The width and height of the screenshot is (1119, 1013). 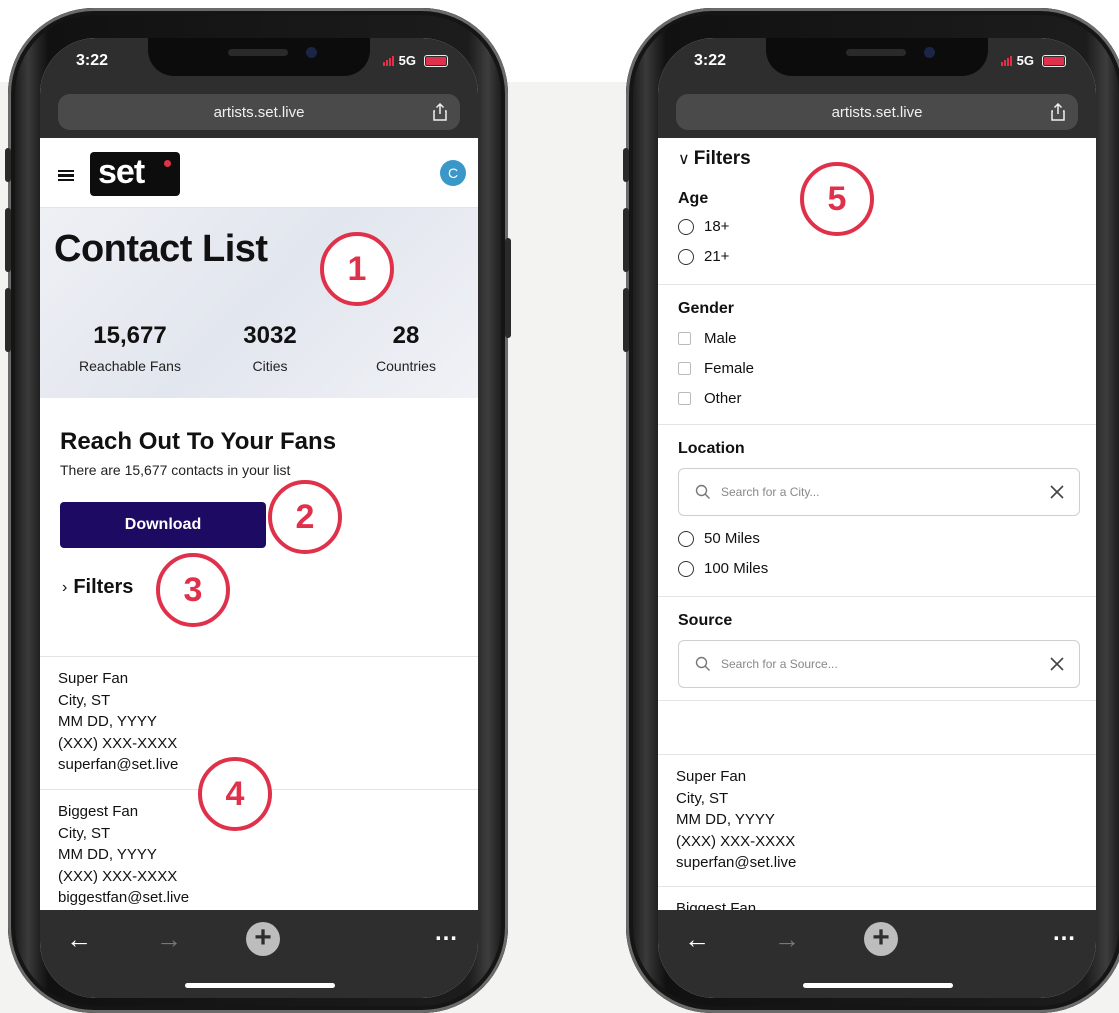 I want to click on filters-toggle: ∨ Filters, so click(x=714, y=159).